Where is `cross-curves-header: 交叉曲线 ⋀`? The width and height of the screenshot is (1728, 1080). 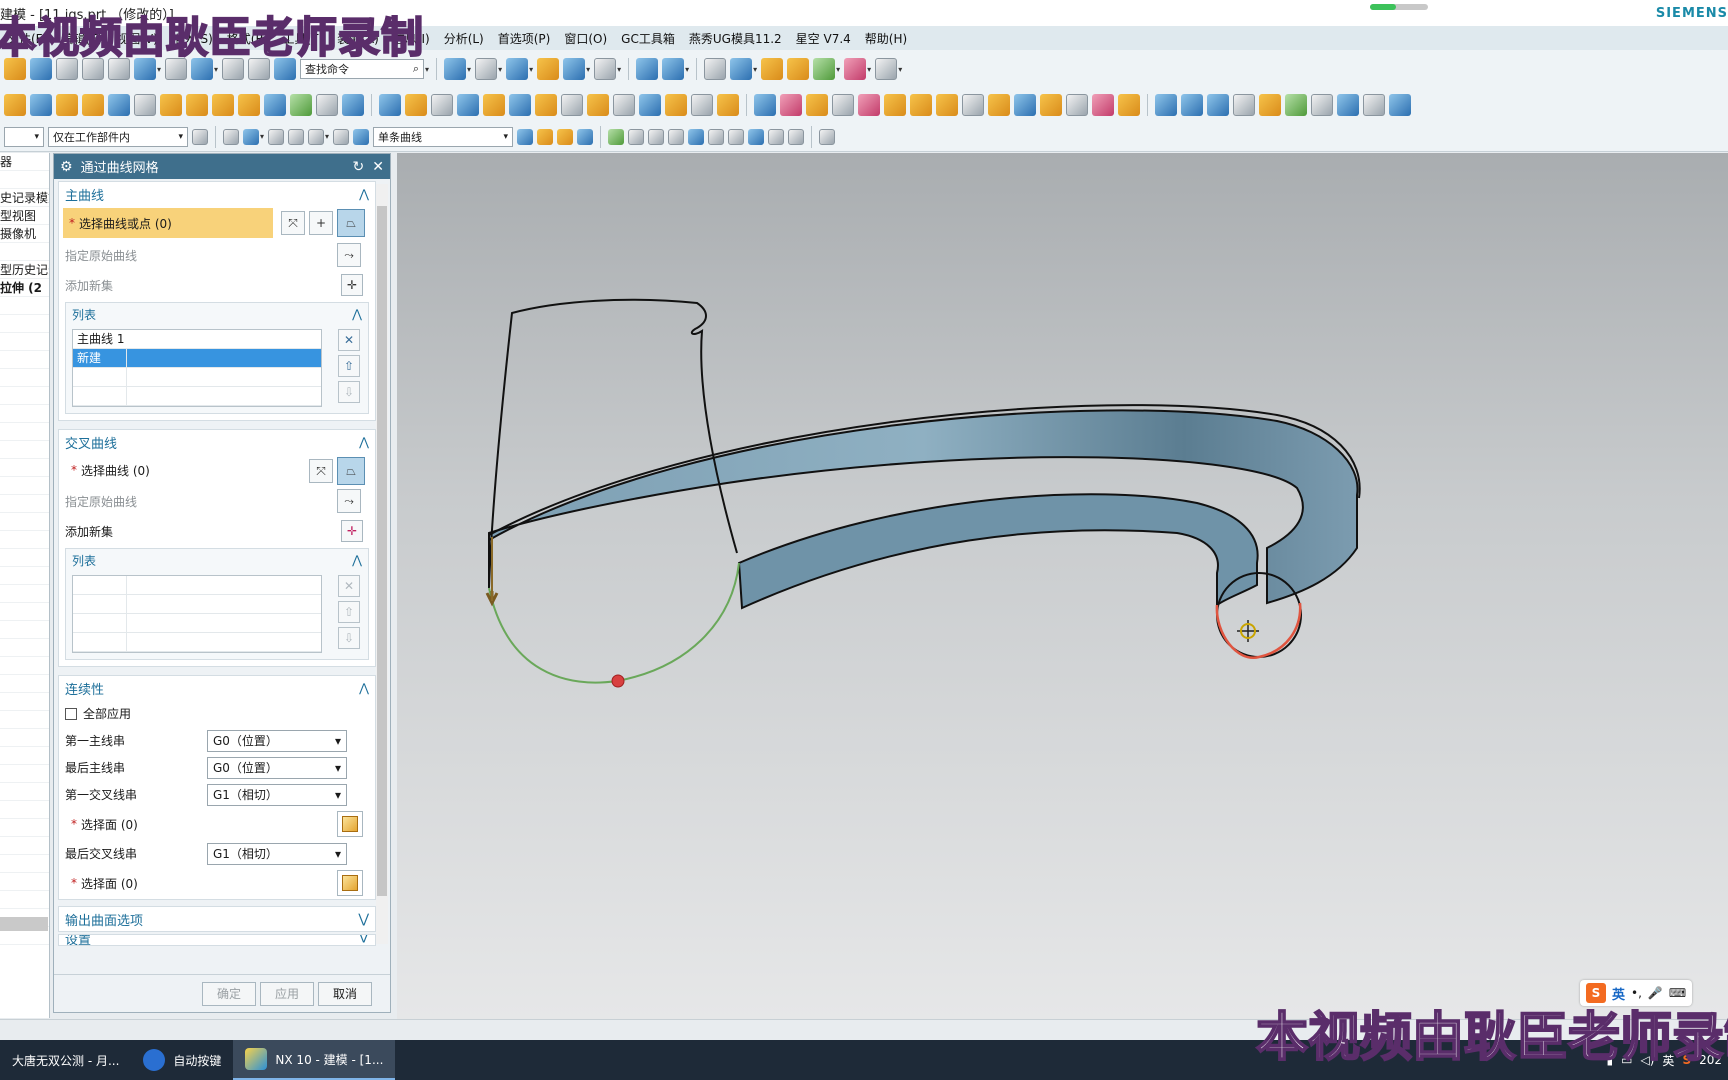 cross-curves-header: 交叉曲线 ⋀ is located at coordinates (217, 442).